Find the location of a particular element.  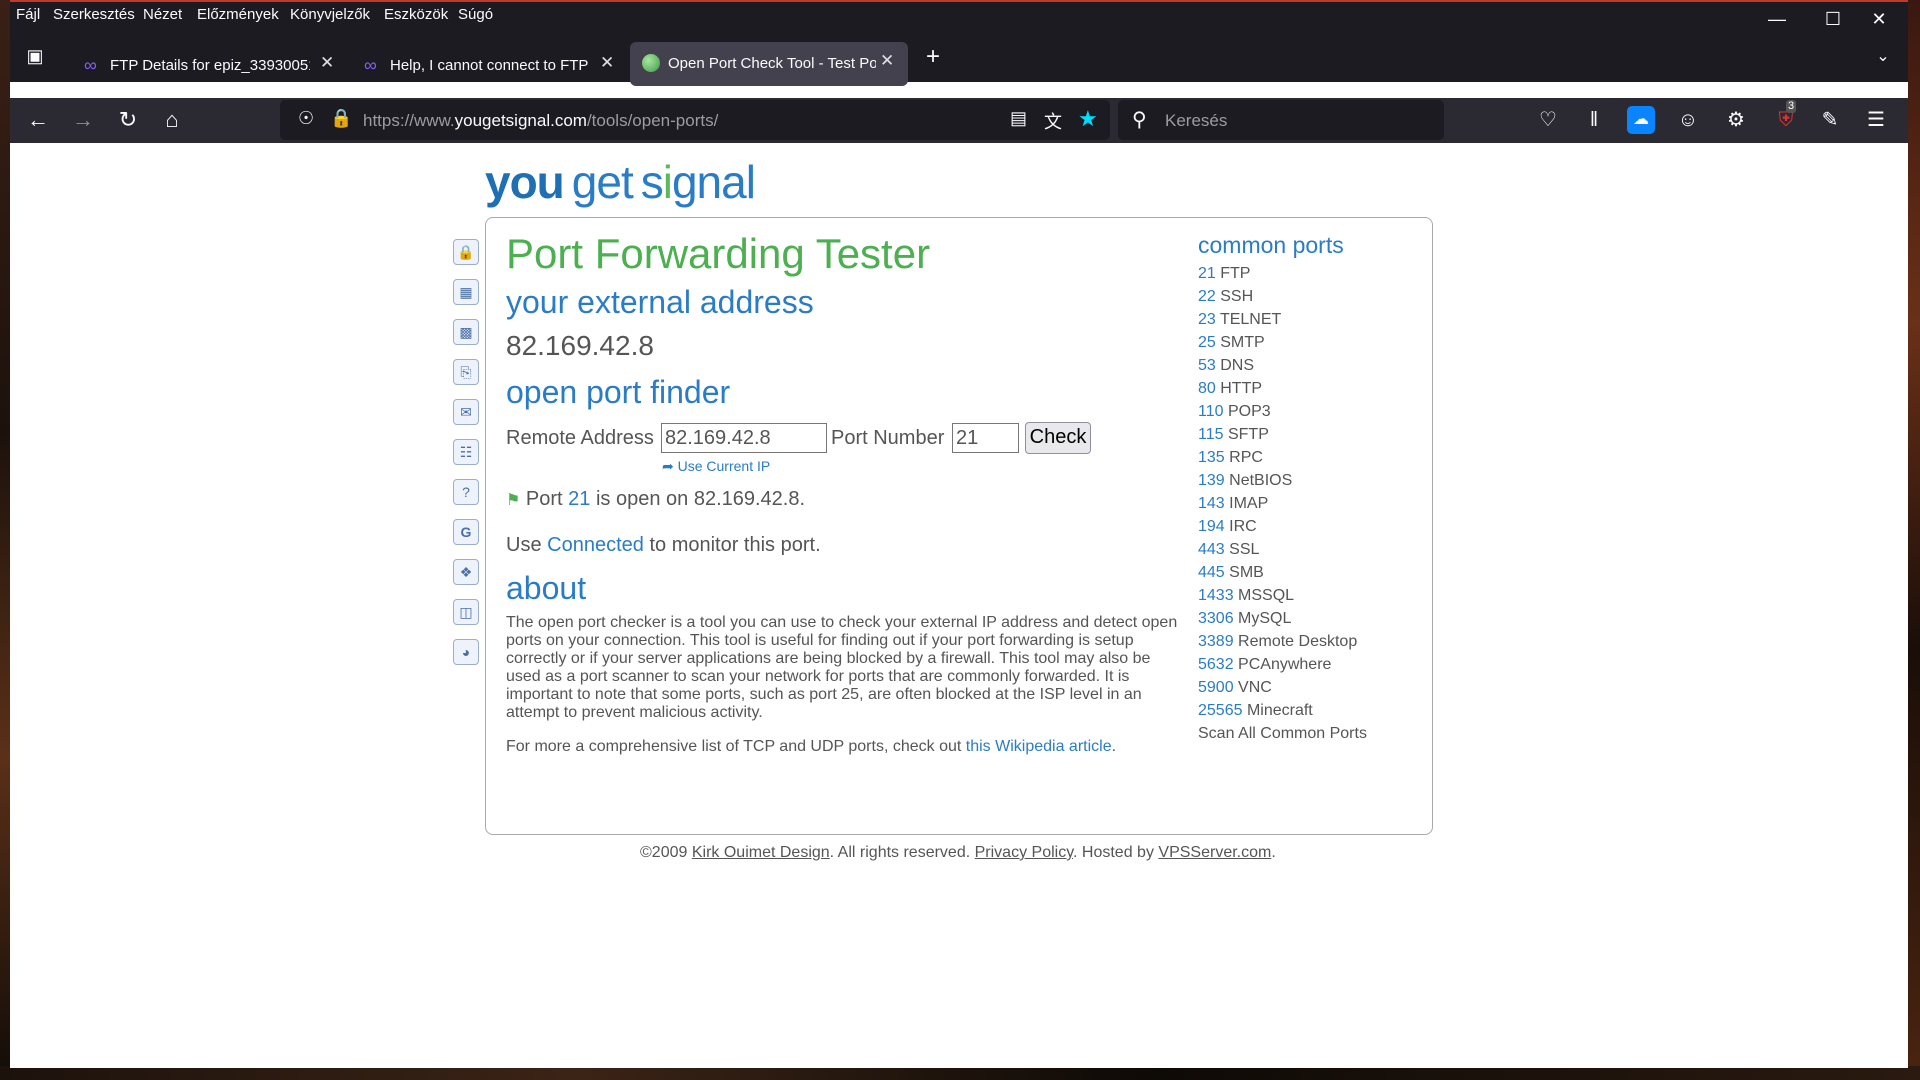

port-row: 21 FTP is located at coordinates (1308, 276).